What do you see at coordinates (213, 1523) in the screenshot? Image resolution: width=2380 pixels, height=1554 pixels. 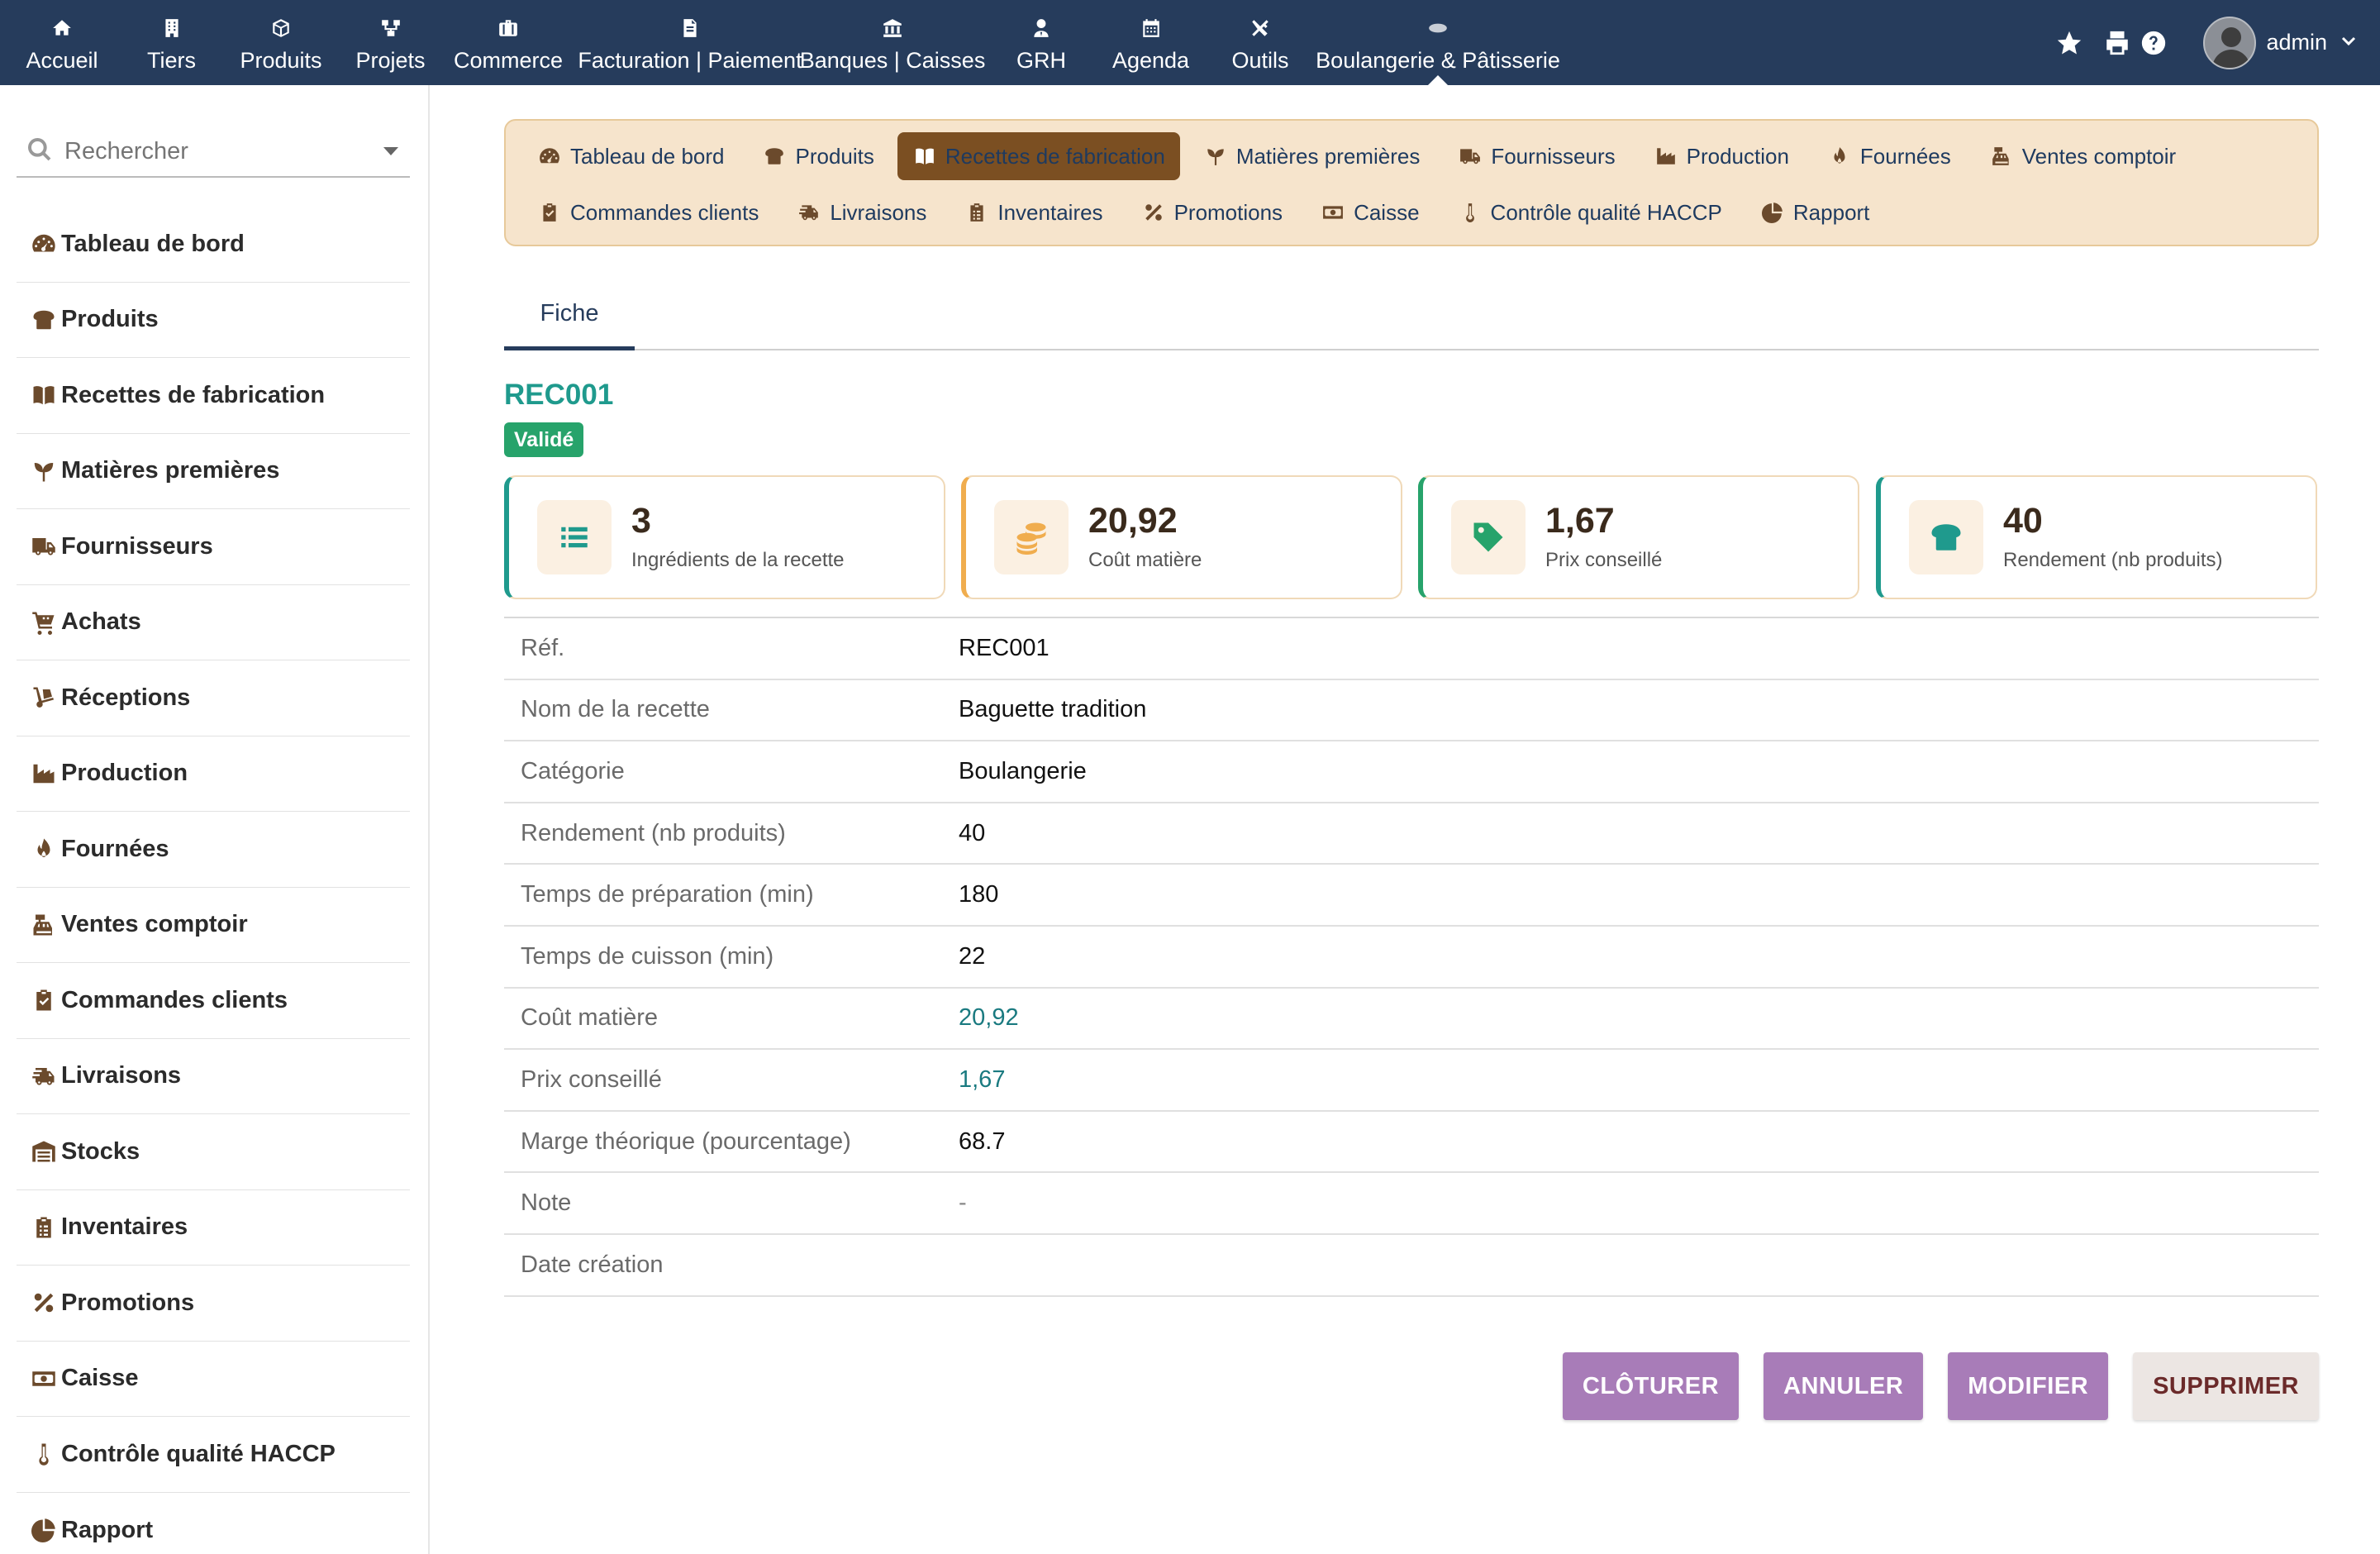 I see `sidebar-item-rapport: Rapport` at bounding box center [213, 1523].